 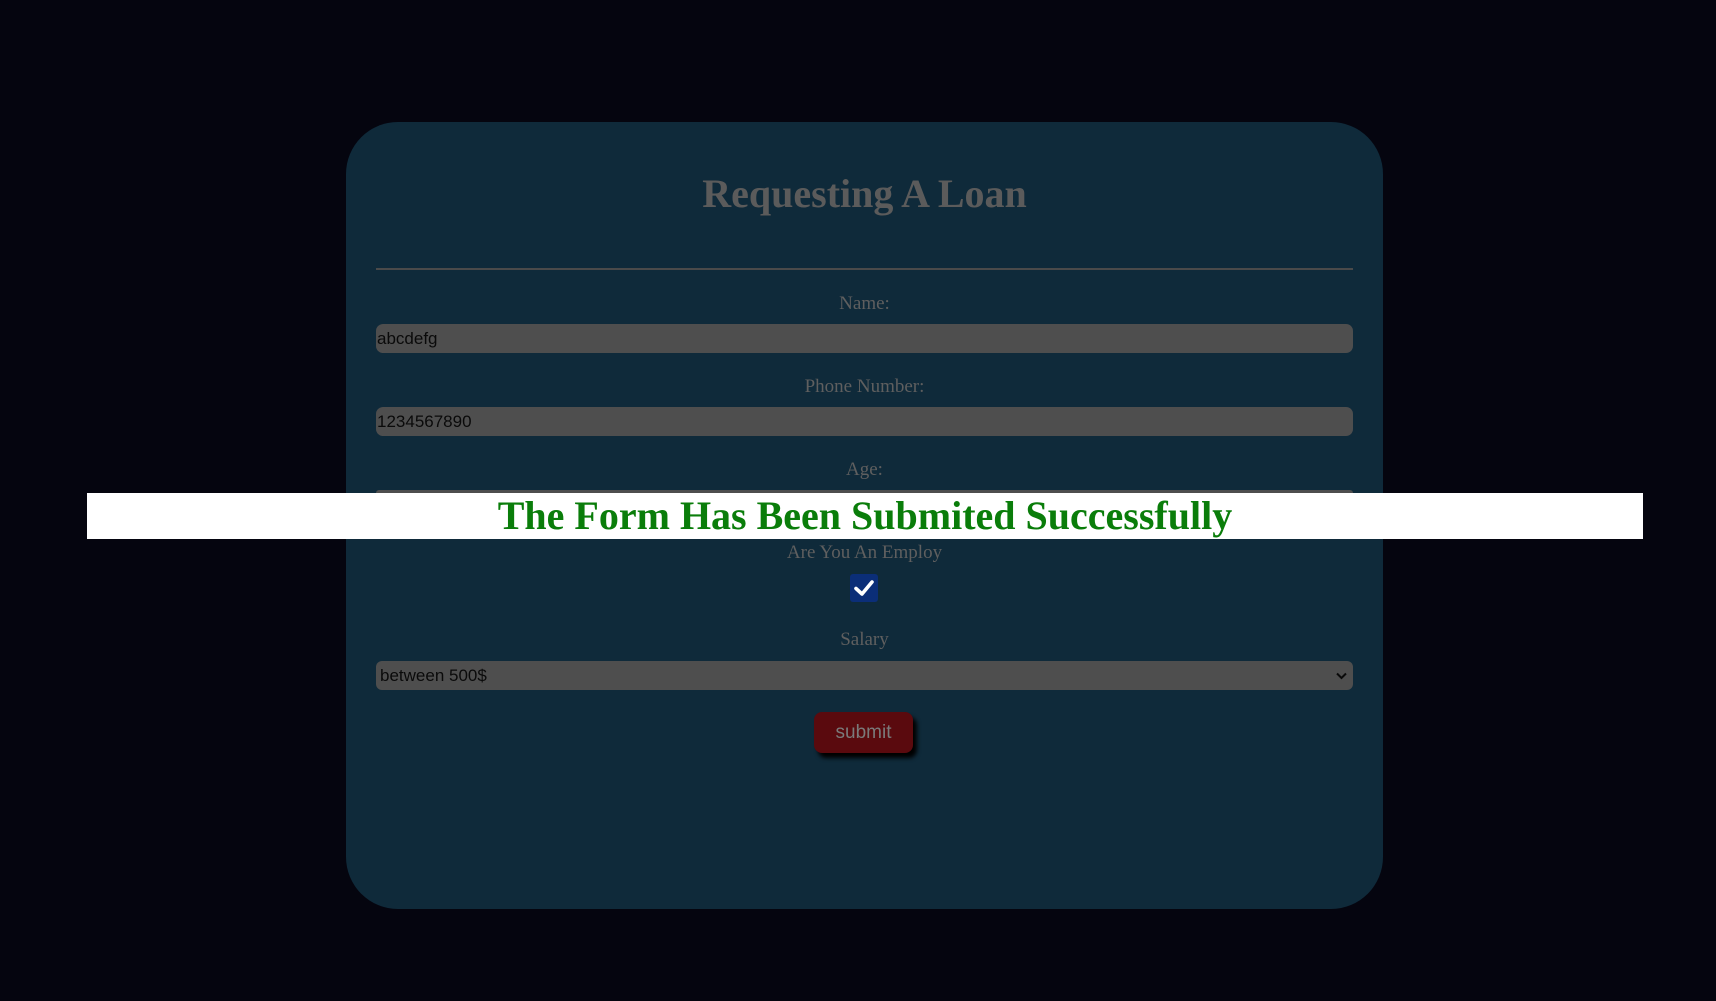 I want to click on checkmark-icon, so click(x=864, y=588).